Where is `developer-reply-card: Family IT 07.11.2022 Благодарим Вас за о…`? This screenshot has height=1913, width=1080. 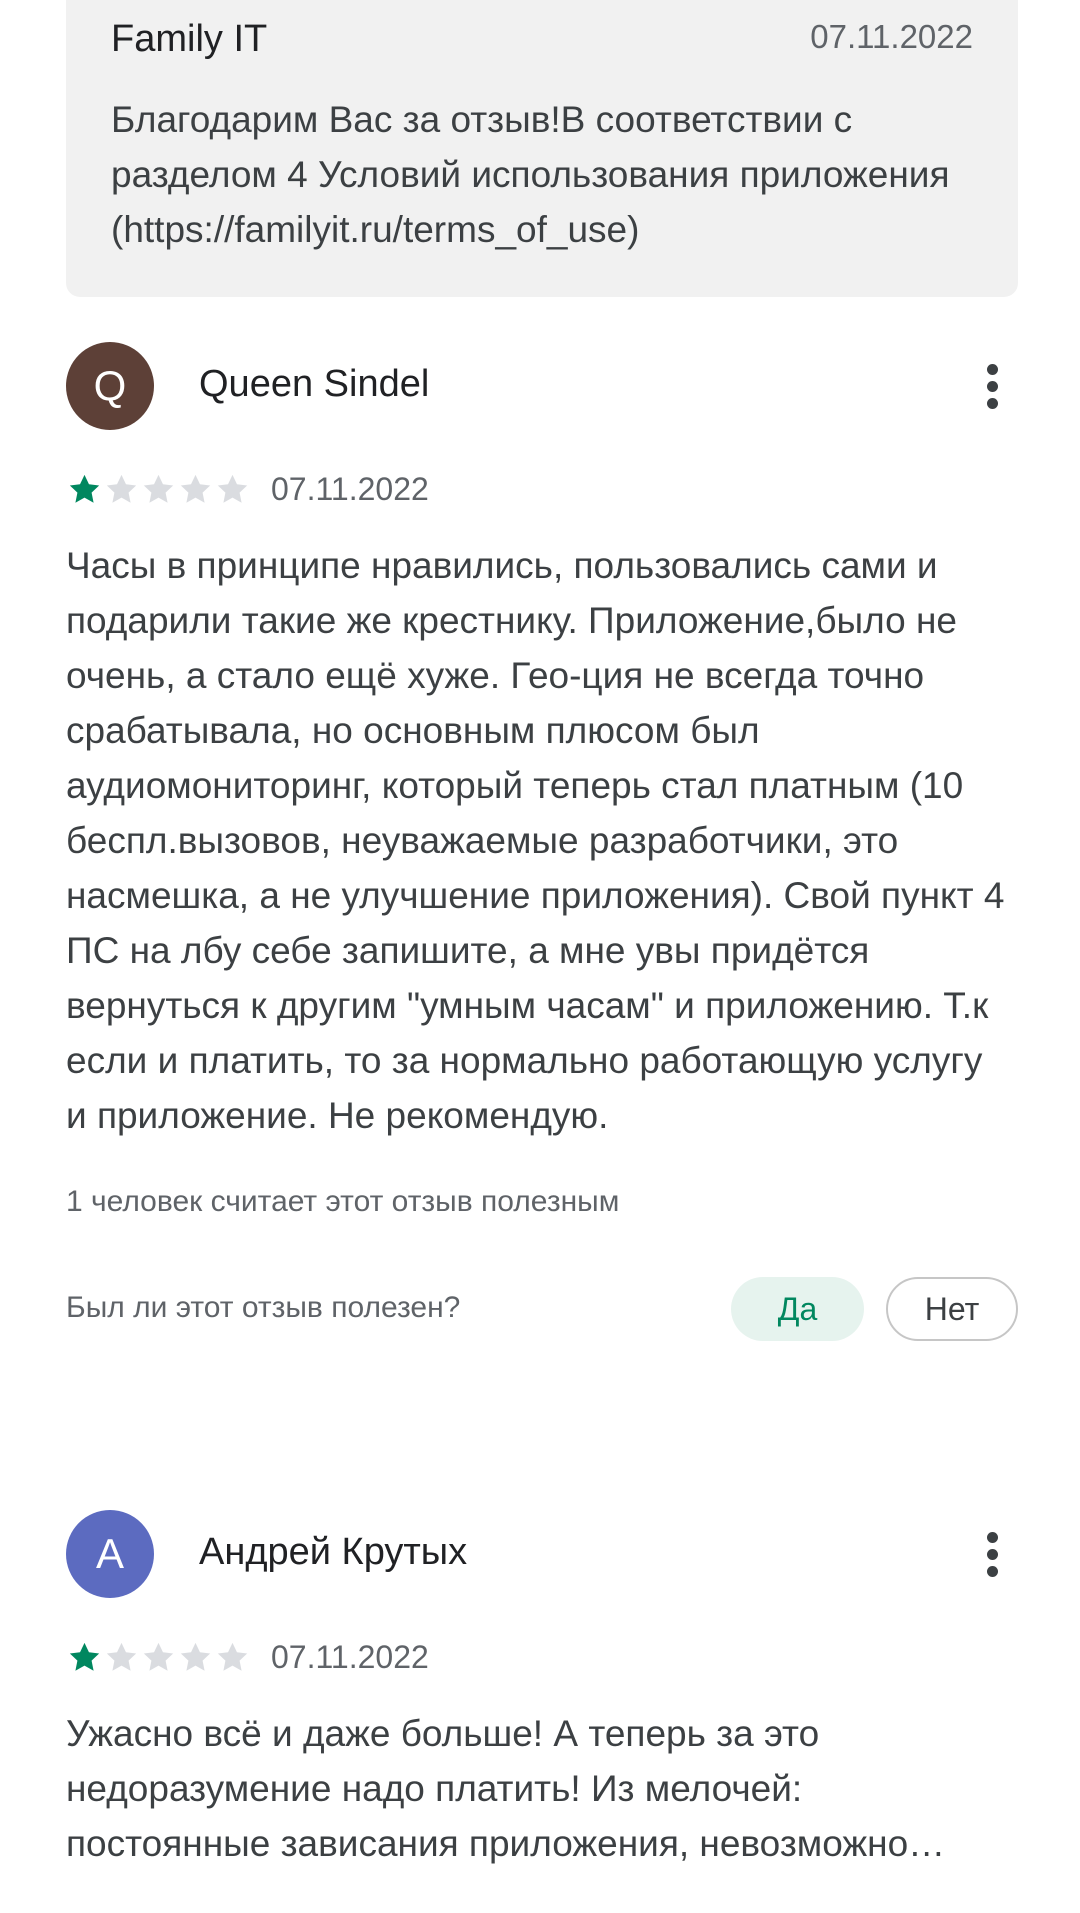
developer-reply-card: Family IT 07.11.2022 Благодарим Вас за о… is located at coordinates (542, 148).